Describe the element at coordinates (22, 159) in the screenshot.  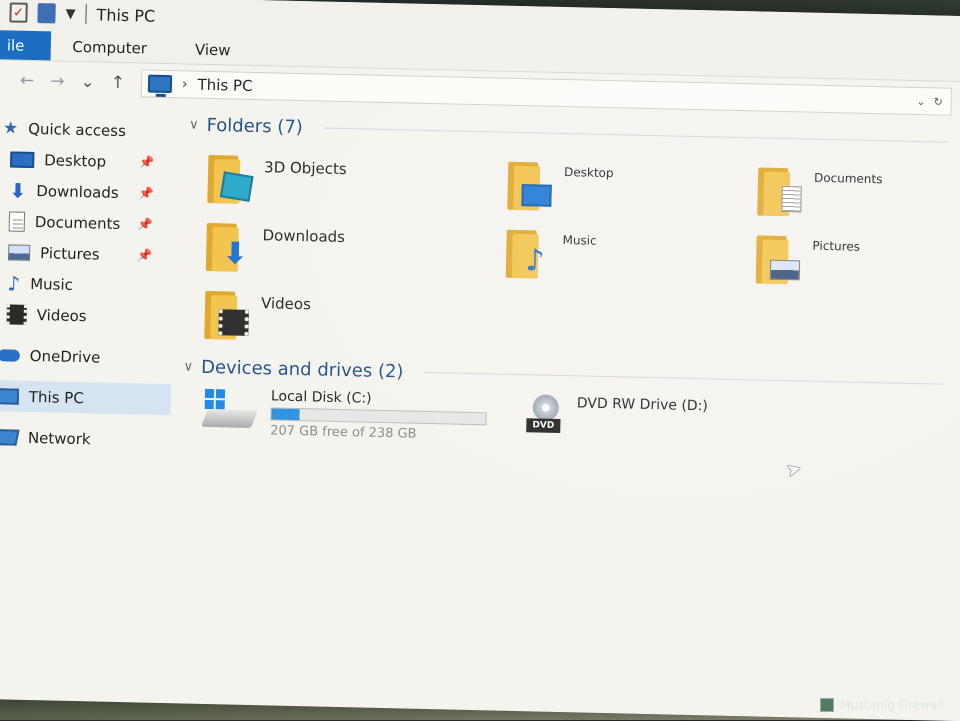
I see `desktop-icon` at that location.